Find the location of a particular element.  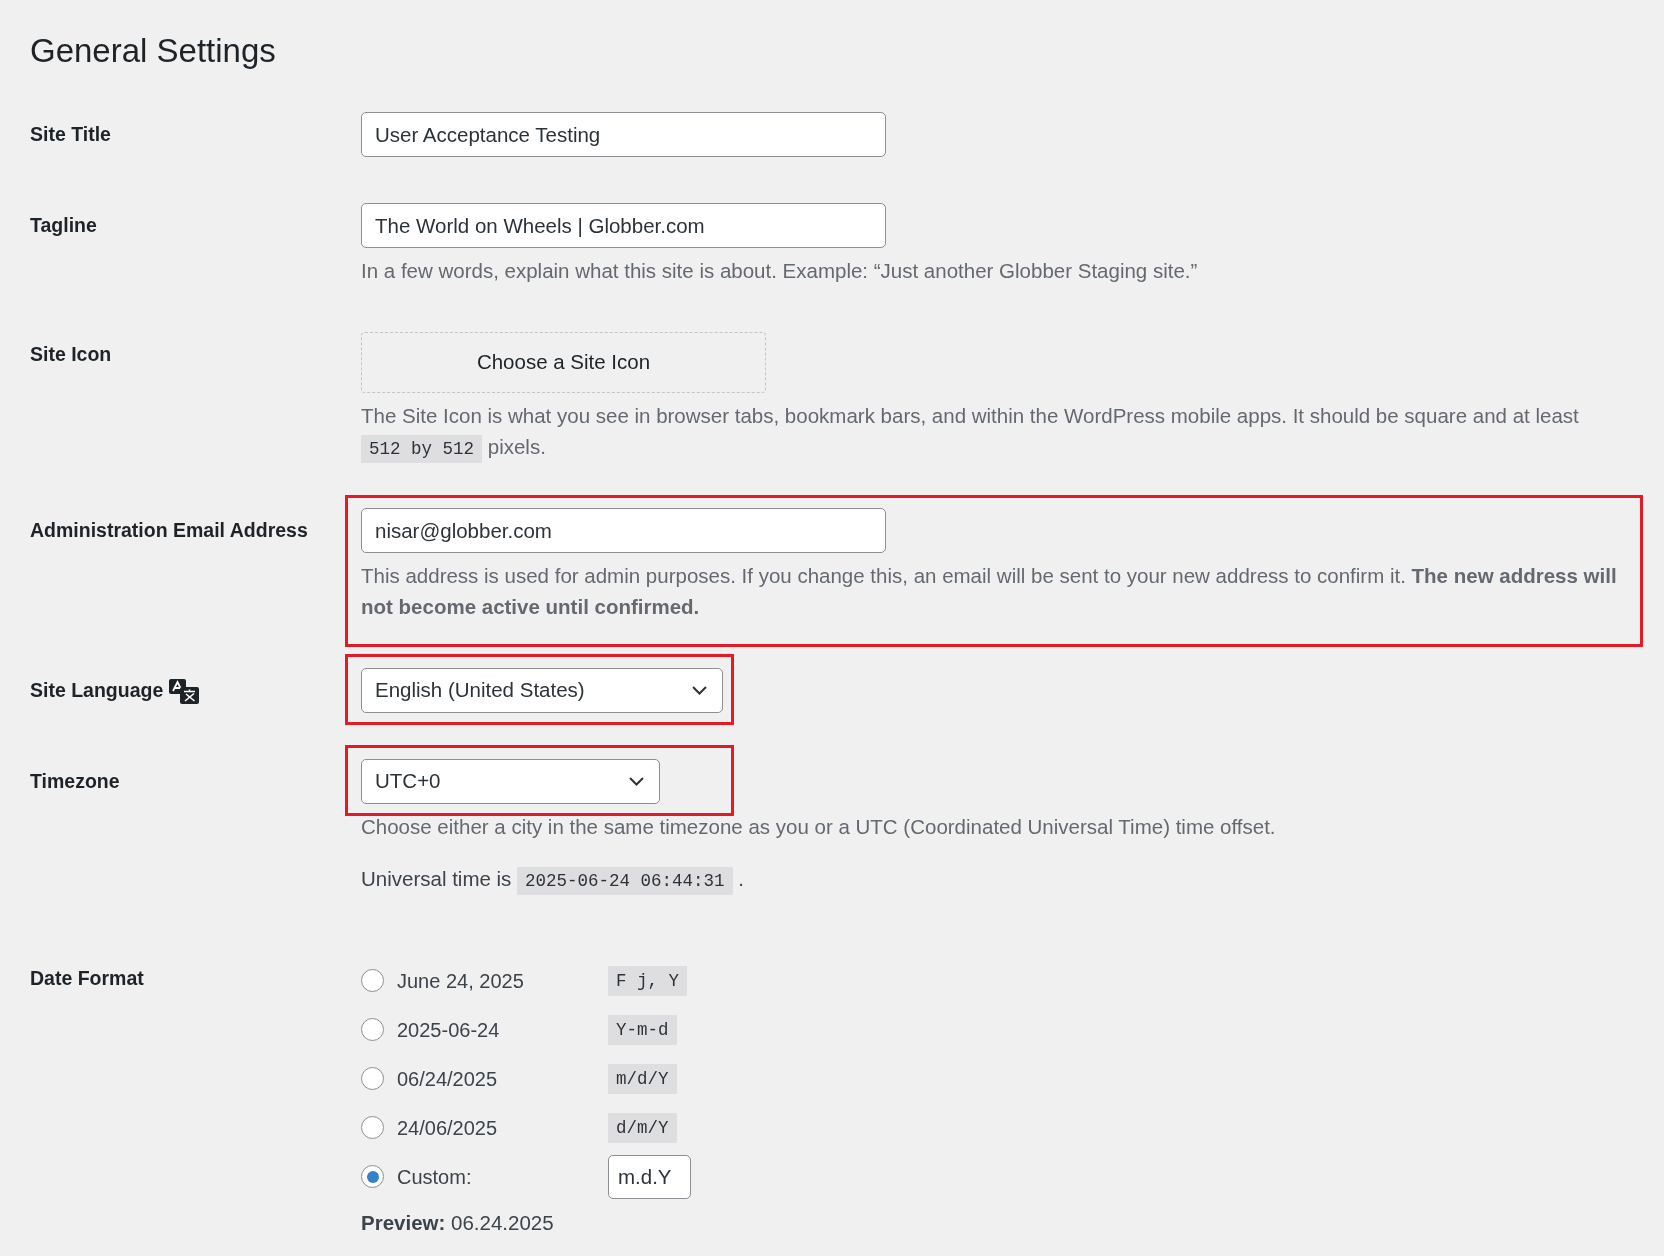

field-description: In a few words, explain what this site is about. Example: “Just another Globber Staging site.” is located at coordinates (780, 271).